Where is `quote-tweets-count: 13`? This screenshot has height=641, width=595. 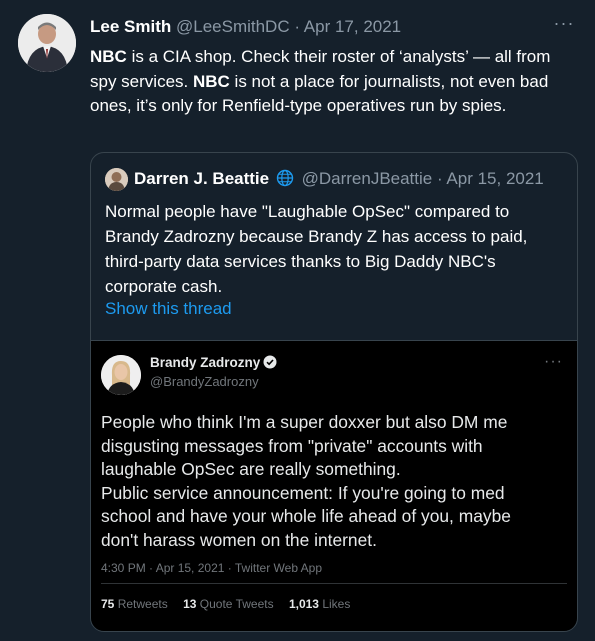
quote-tweets-count: 13 is located at coordinates (190, 604).